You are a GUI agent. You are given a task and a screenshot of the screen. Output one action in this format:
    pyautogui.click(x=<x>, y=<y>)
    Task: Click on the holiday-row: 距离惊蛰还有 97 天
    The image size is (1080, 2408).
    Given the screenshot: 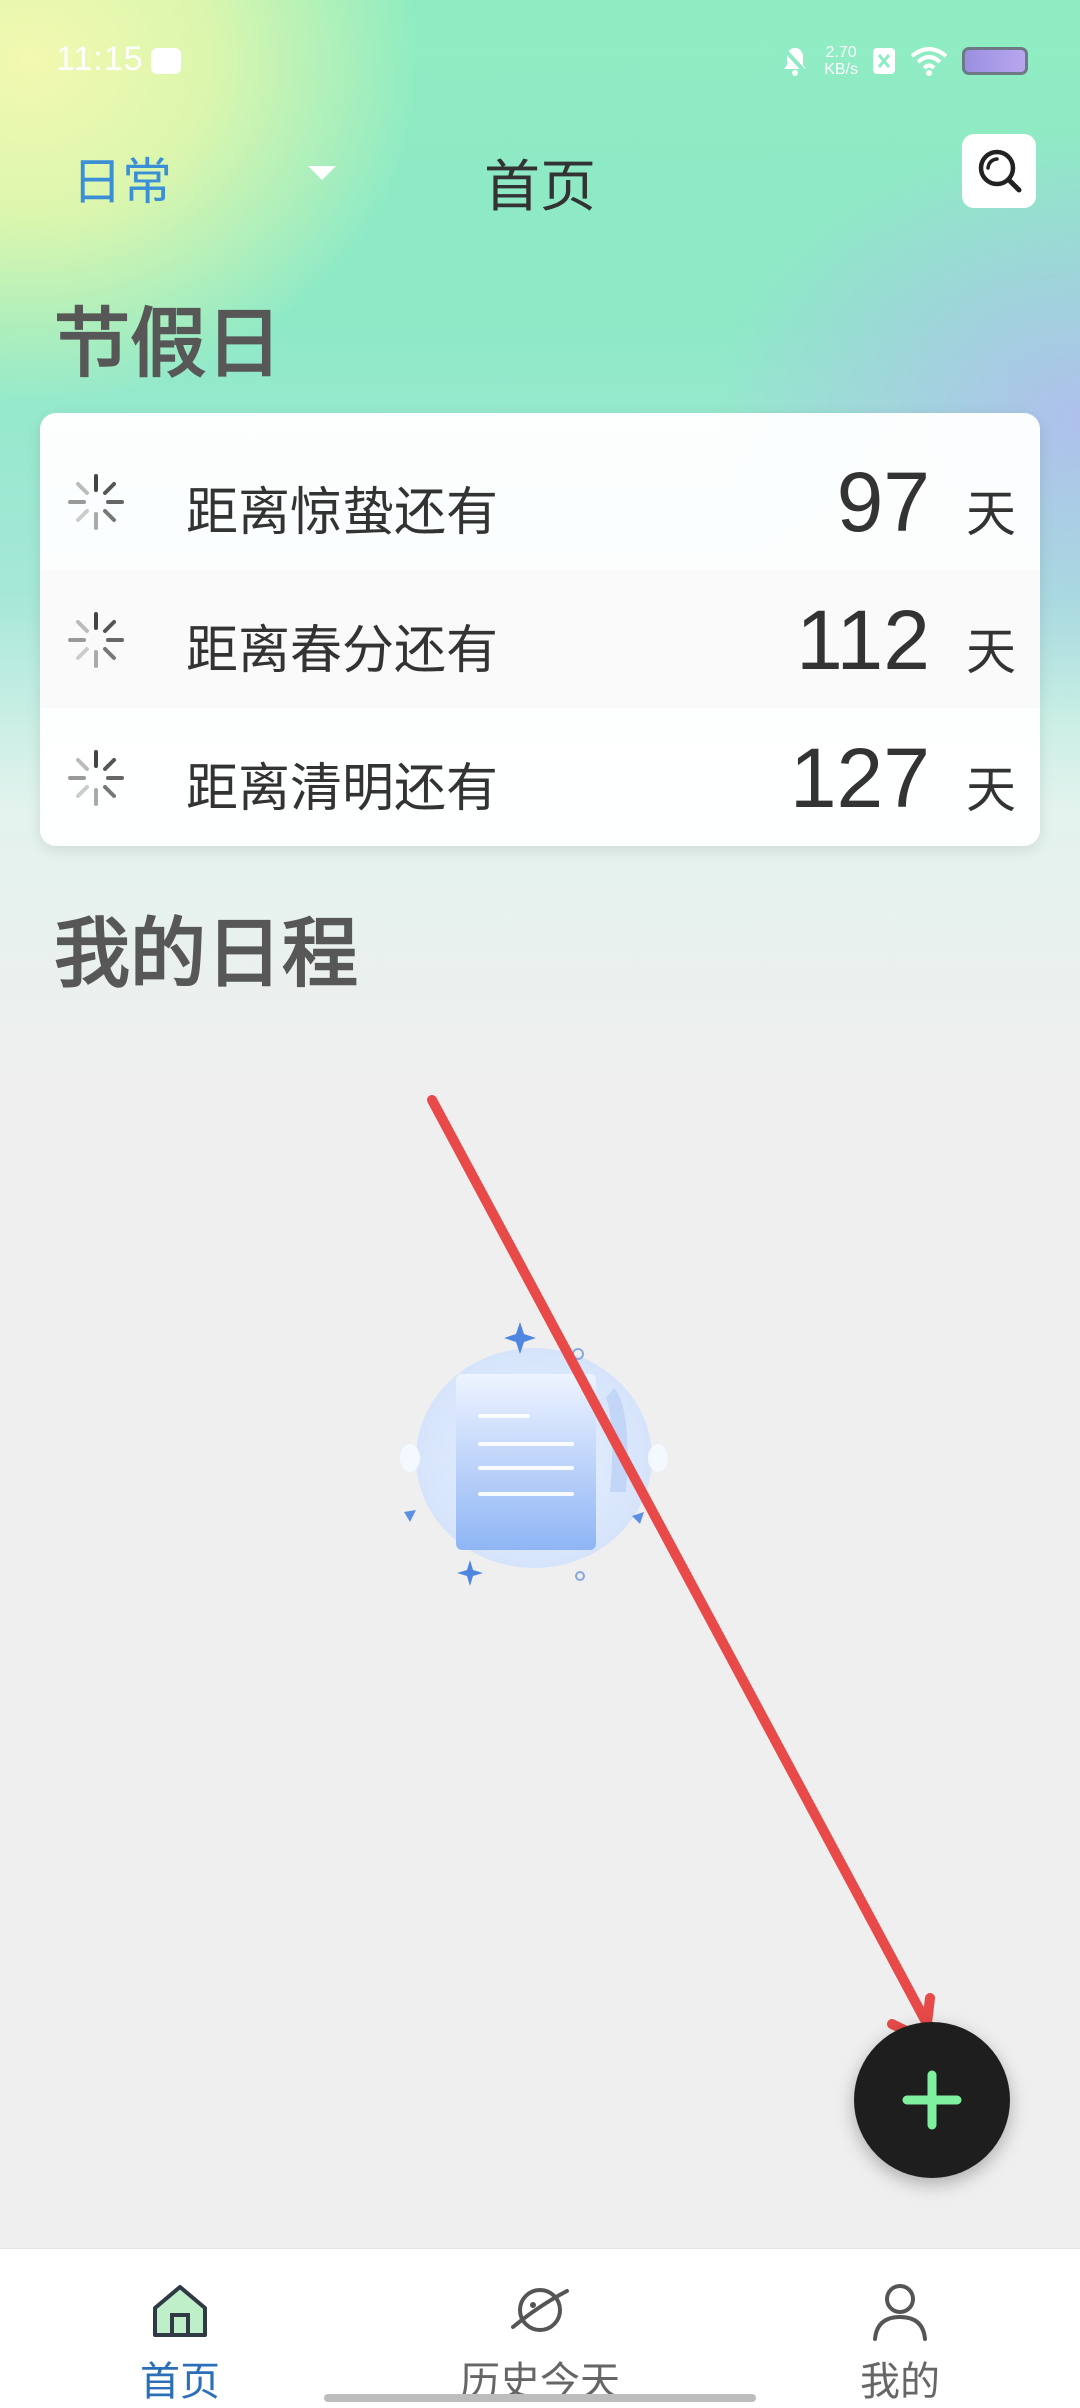 What is the action you would take?
    pyautogui.click(x=540, y=501)
    